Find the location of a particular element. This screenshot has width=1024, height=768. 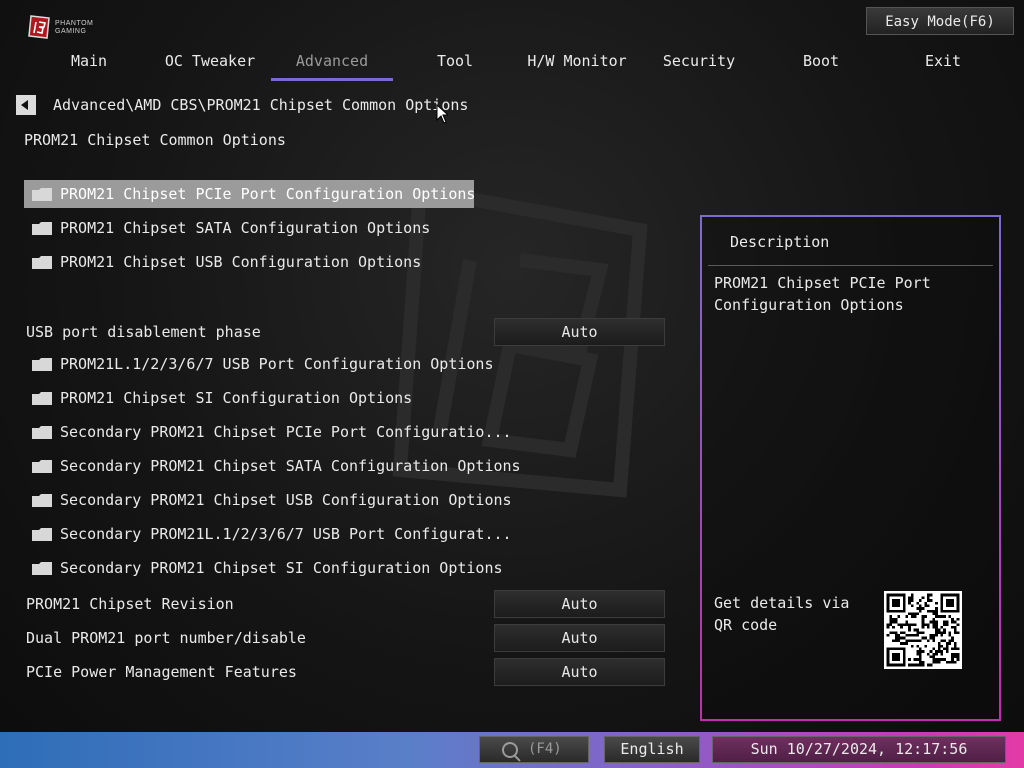

mouse-cursor-icon is located at coordinates (442, 114).